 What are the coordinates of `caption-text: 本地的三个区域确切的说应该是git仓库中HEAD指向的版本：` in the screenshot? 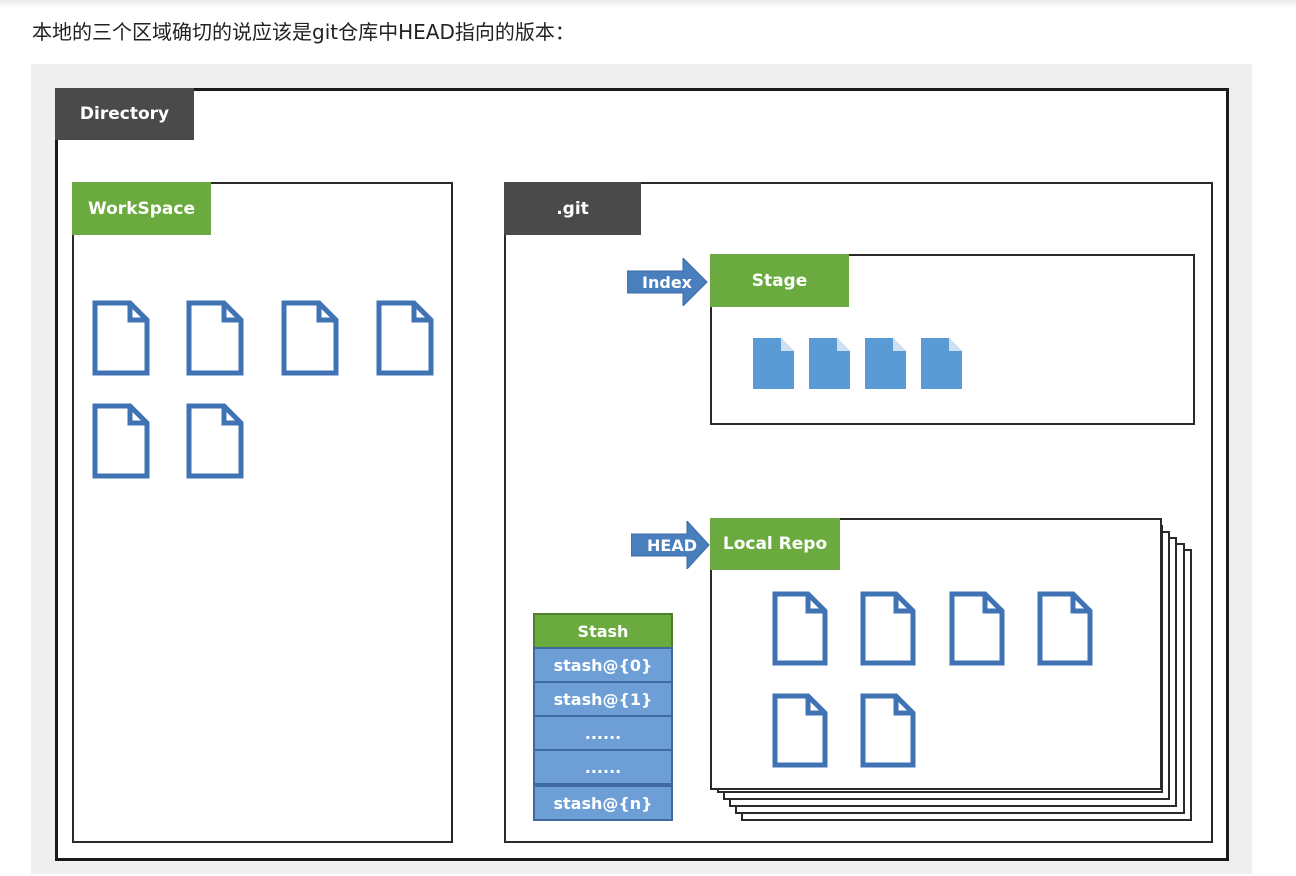 It's located at (303, 32).